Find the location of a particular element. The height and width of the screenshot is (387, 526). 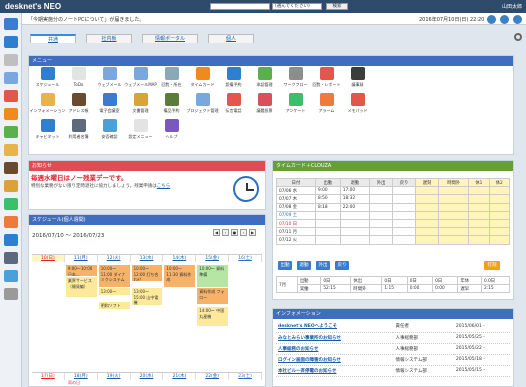

today-button: ● is located at coordinates (234, 232).